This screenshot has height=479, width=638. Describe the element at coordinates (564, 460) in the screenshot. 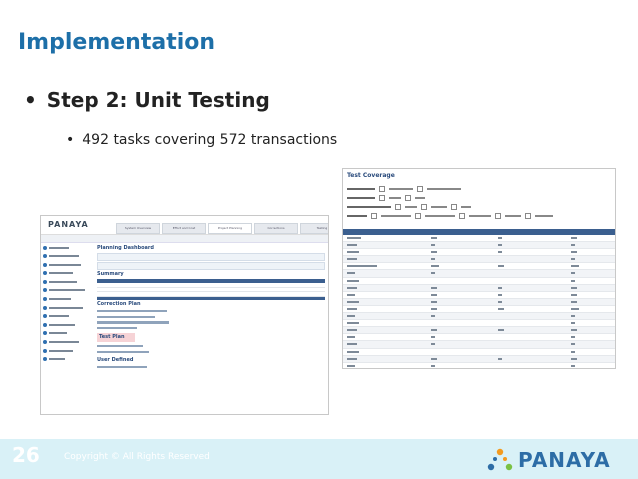

I see `panaya-logo-text: PANAYA` at that location.